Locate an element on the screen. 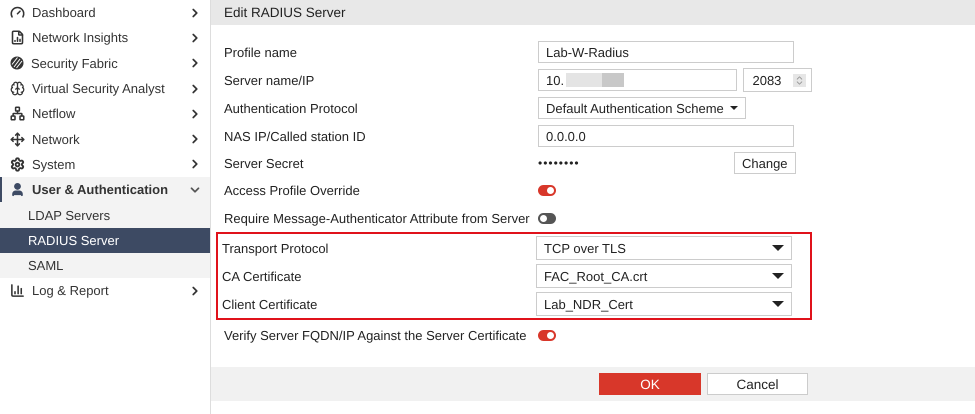 Image resolution: width=975 pixels, height=414 pixels. document-chart-icon is located at coordinates (17, 38).